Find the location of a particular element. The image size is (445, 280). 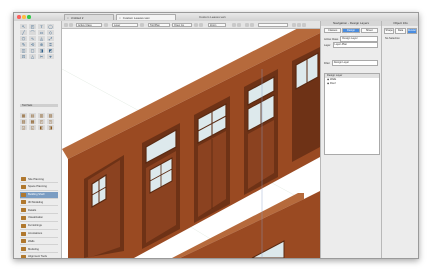

layer-select: Layer is located at coordinates (125, 24).